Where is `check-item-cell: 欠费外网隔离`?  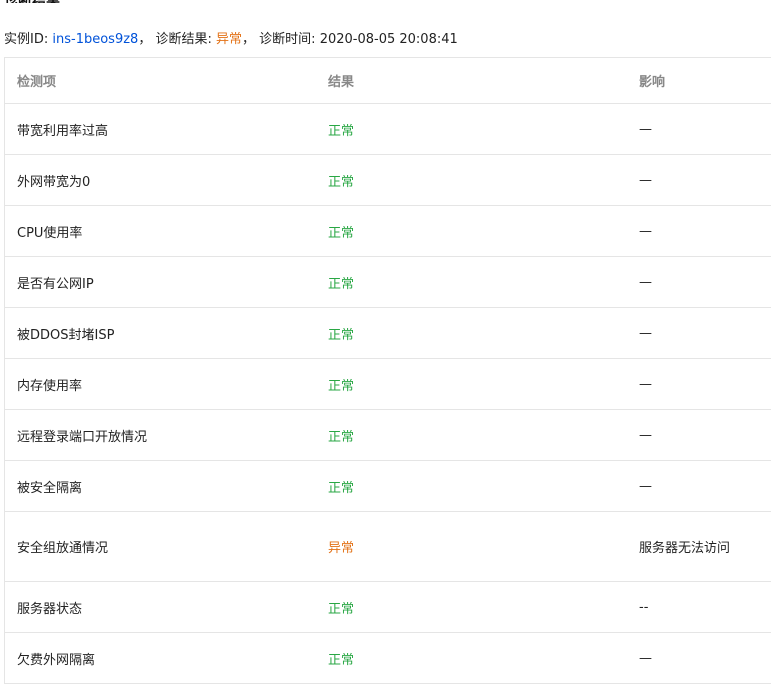 check-item-cell: 欠费外网隔离 is located at coordinates (56, 660).